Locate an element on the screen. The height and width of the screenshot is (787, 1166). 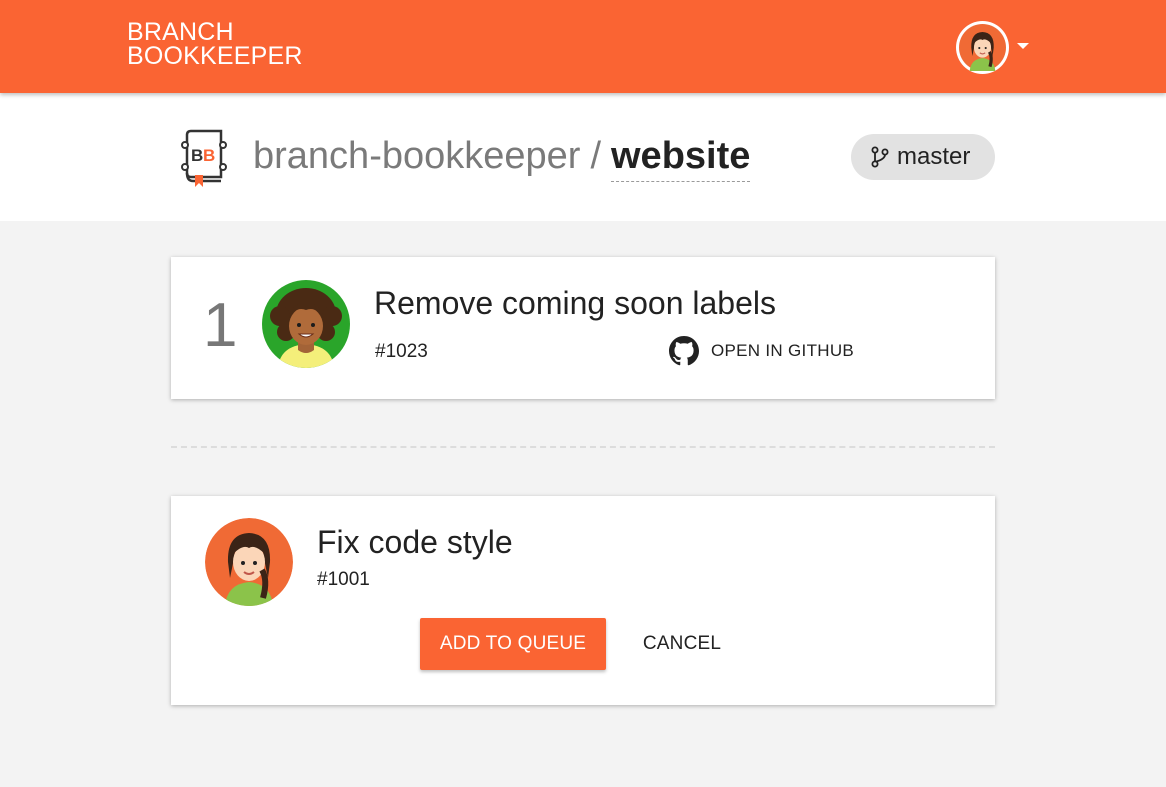
queue-position: 1 is located at coordinates (220, 325).